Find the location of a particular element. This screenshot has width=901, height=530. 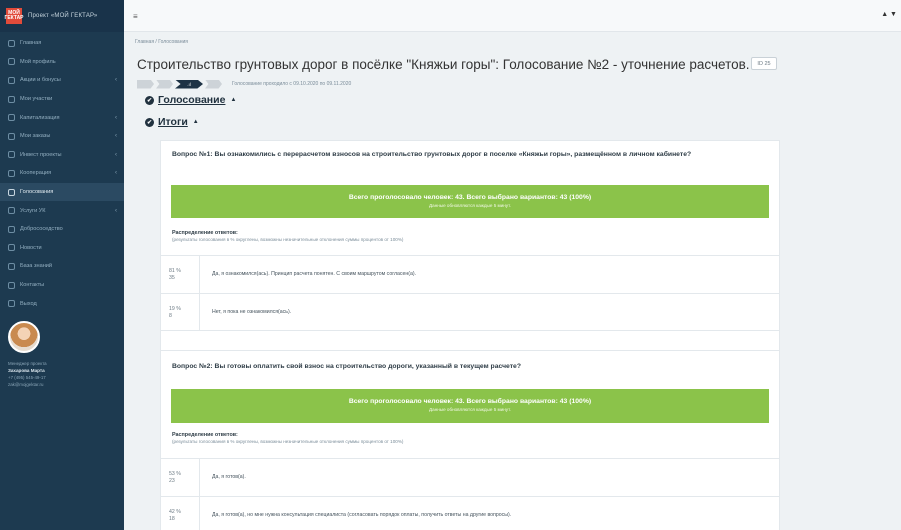

answer-row: 53 % 23 Да, я готов(а). is located at coordinates (470, 477).